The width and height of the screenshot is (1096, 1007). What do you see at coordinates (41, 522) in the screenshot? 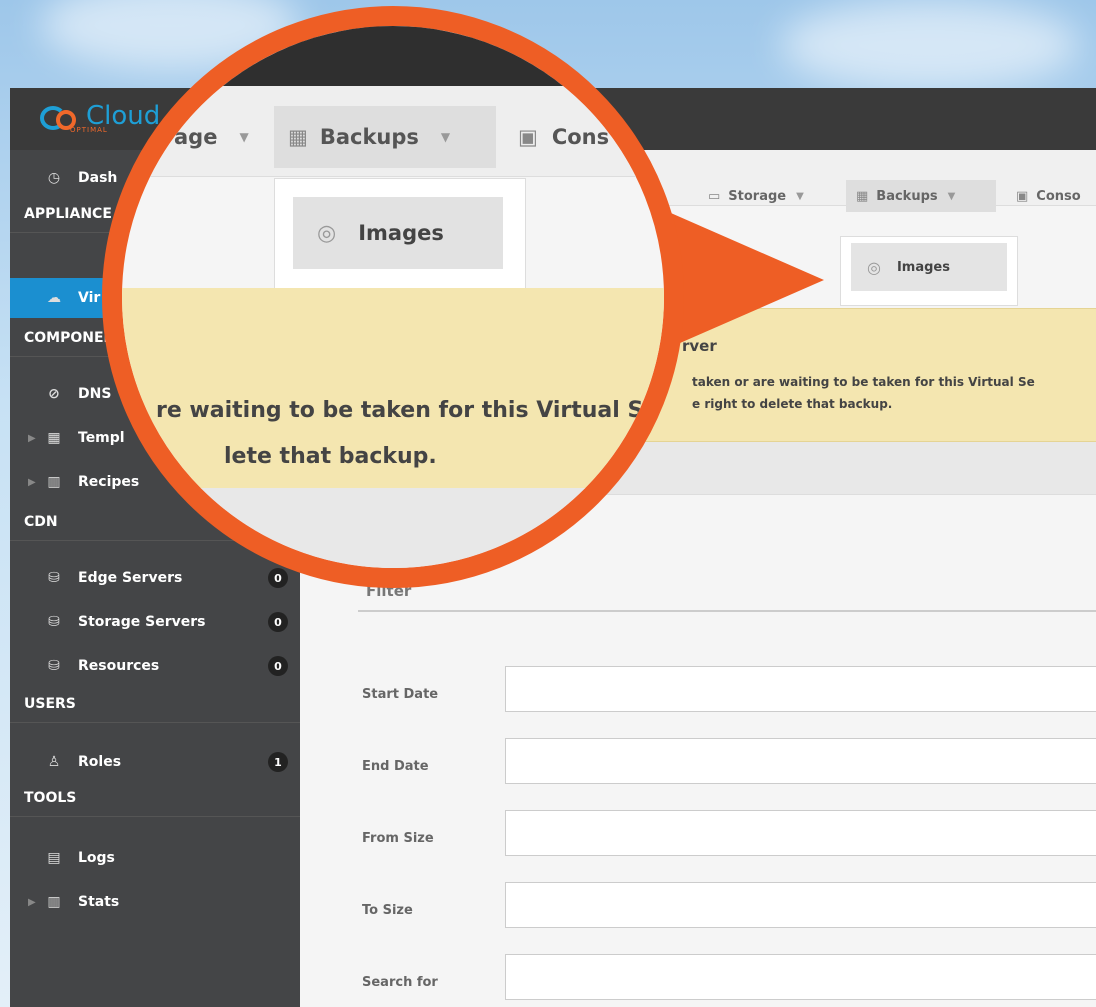
I see `section-cdn: CDN` at bounding box center [41, 522].